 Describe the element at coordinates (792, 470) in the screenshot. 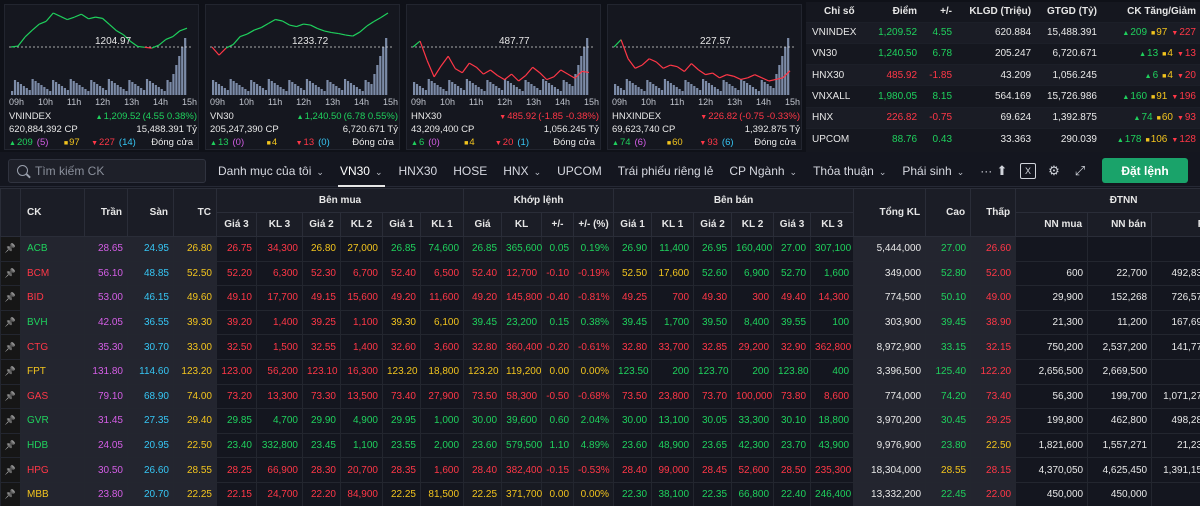

I see `sell-3-price: 28.50` at that location.